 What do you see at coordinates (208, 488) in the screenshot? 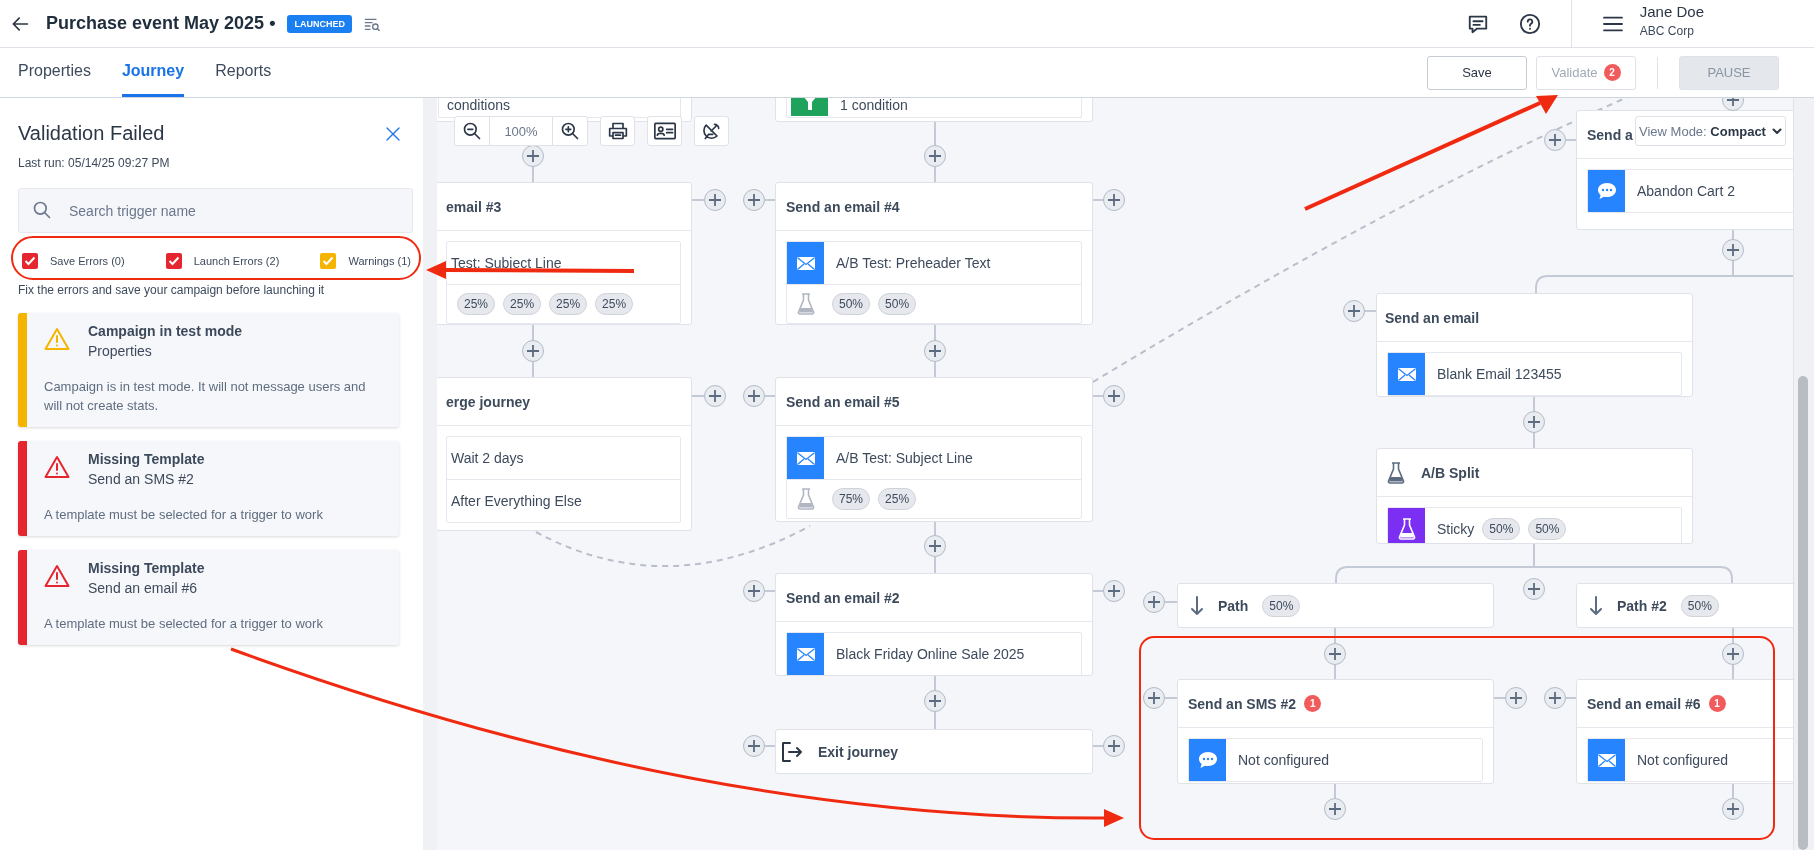
I see `issue-card: Missing Template Send an SMS #2 A template must be selected for a trigger to work` at bounding box center [208, 488].